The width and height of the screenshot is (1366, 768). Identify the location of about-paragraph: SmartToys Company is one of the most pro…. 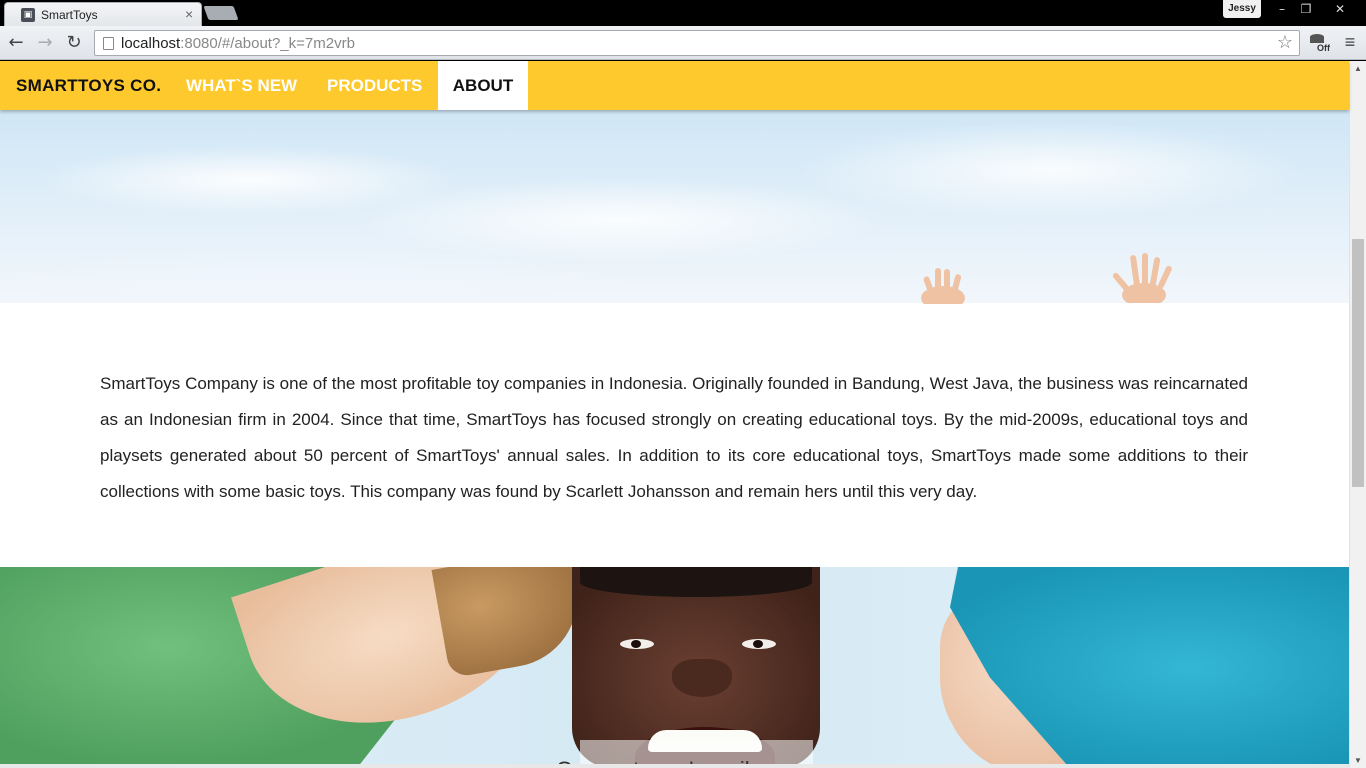
(674, 437).